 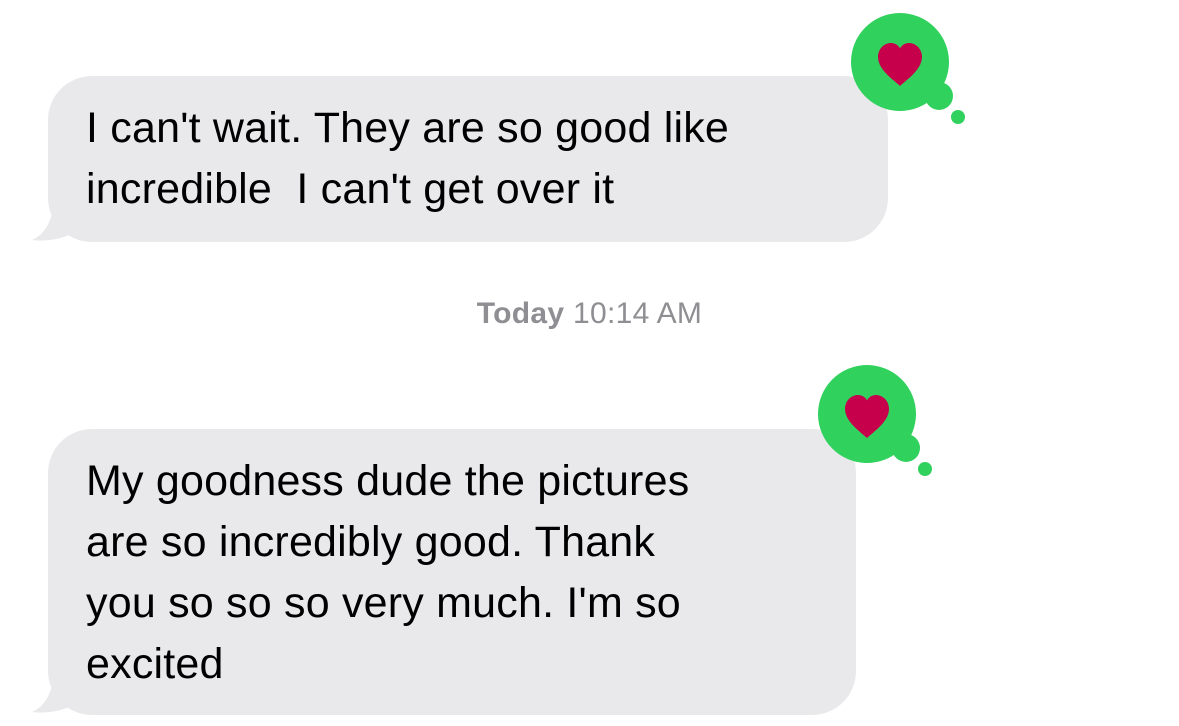 What do you see at coordinates (520, 313) in the screenshot?
I see `timestamp-day: Today` at bounding box center [520, 313].